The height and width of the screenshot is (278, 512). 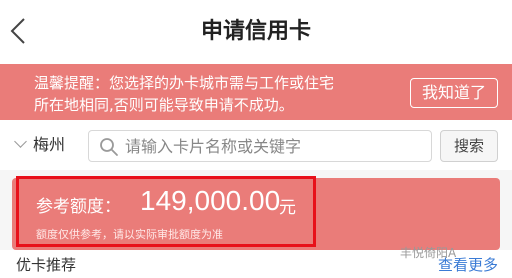 I want to click on recommend-title: 优卡推荐, so click(x=46, y=265).